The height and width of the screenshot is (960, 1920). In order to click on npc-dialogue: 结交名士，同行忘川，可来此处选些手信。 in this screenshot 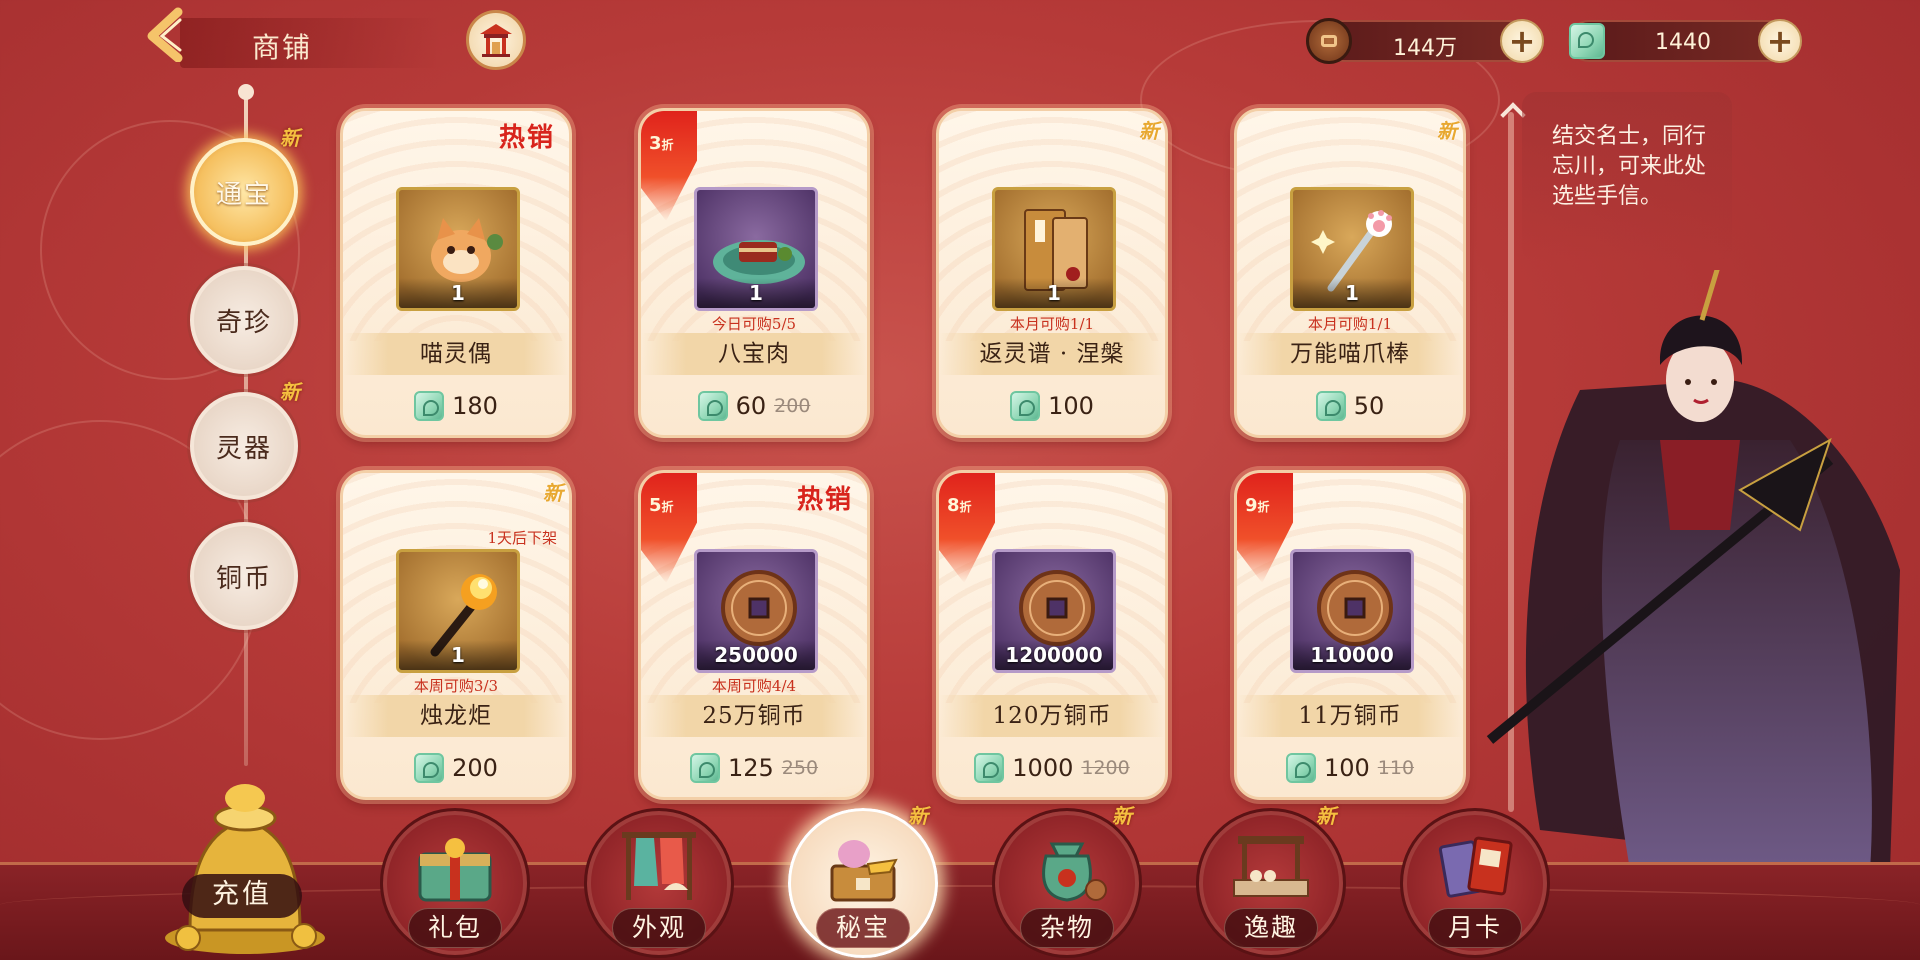, I will do `click(1627, 177)`.